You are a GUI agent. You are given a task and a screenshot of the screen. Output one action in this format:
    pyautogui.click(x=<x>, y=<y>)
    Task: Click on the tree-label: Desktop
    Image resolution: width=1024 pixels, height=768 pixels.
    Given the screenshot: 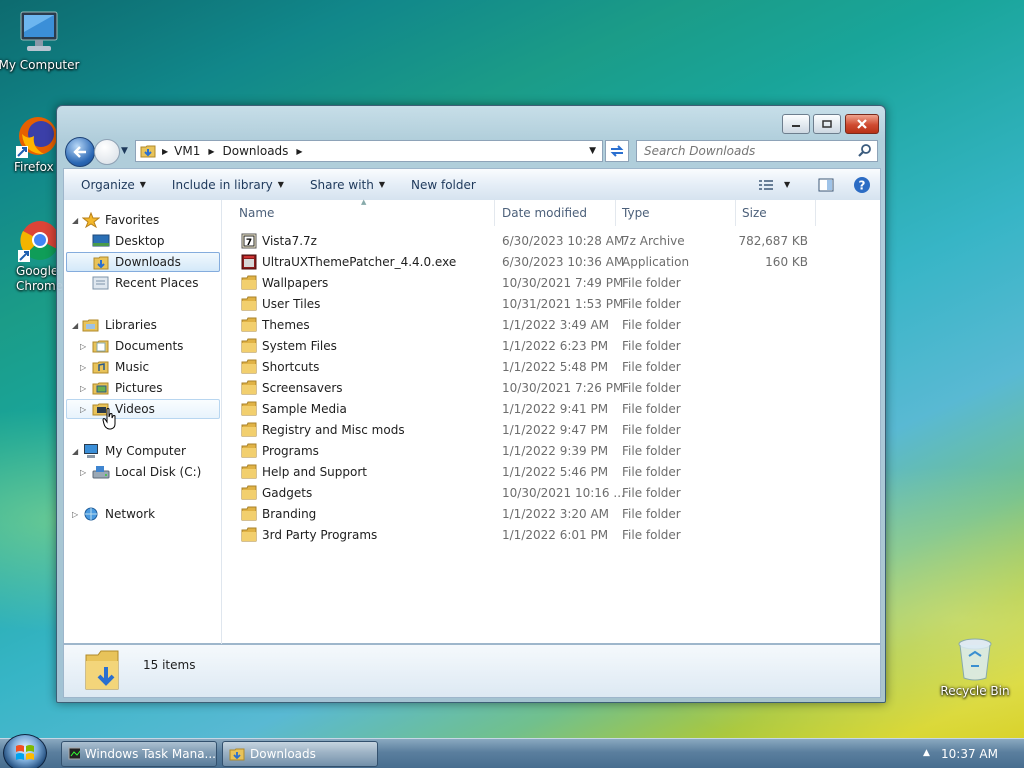 What is the action you would take?
    pyautogui.click(x=140, y=241)
    